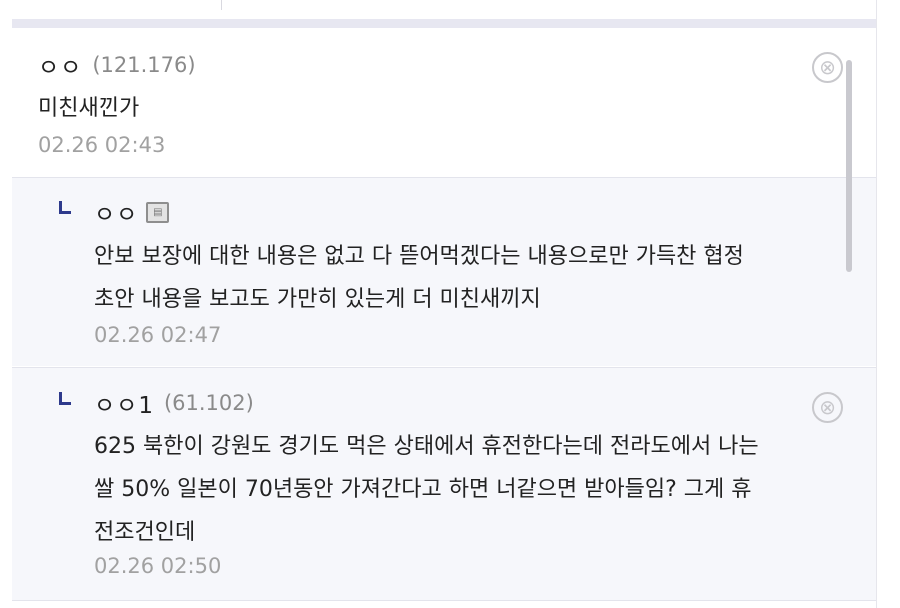  What do you see at coordinates (426, 446) in the screenshot?
I see `reply-body-line: 625 북한이 강원도 경기도 먹은 상태에서 휴전한다는데 전라도에서 나는` at bounding box center [426, 446].